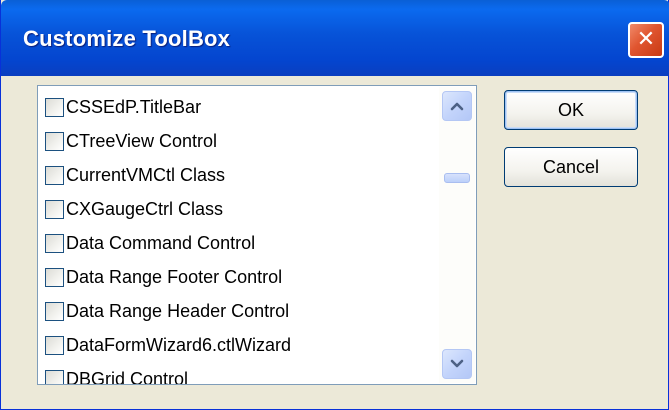  What do you see at coordinates (457, 178) in the screenshot?
I see `scroll-thumb` at bounding box center [457, 178].